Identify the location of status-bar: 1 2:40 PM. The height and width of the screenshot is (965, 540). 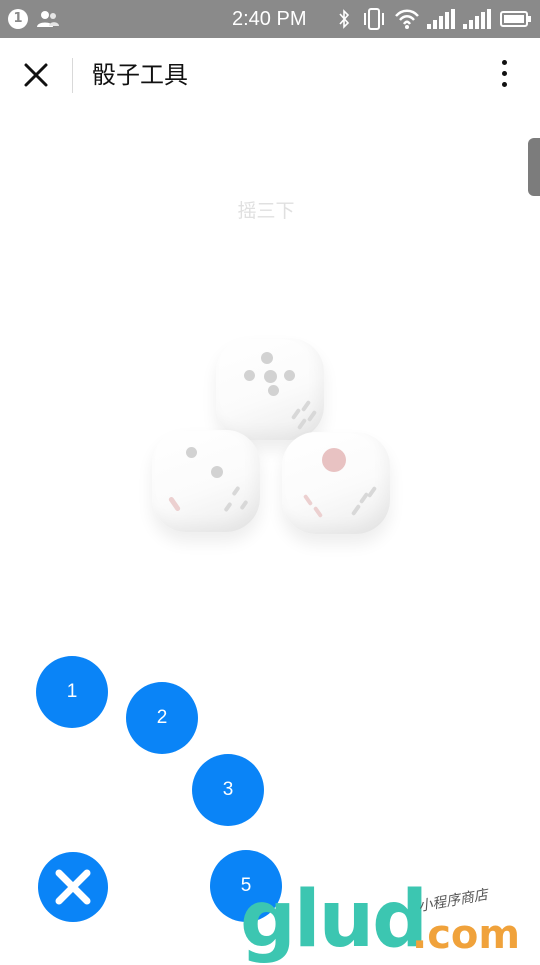
(270, 19).